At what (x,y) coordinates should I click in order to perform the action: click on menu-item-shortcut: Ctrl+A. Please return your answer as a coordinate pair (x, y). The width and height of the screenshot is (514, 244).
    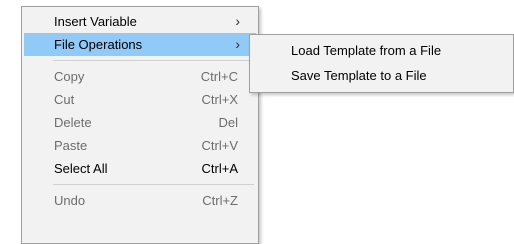
    Looking at the image, I should click on (219, 168).